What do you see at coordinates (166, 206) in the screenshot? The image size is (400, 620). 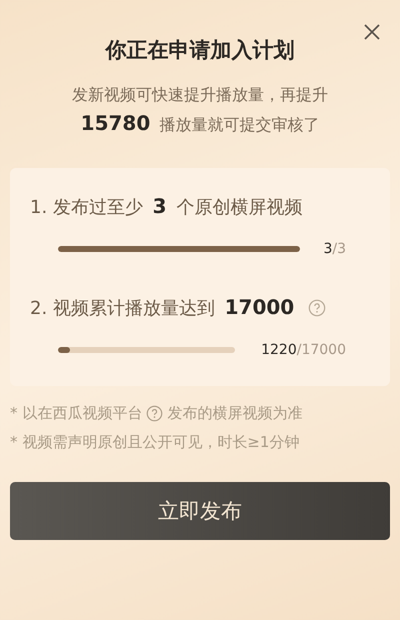 I see `requirement-text: 1. 发布过至少 3 个原创横屏视频` at bounding box center [166, 206].